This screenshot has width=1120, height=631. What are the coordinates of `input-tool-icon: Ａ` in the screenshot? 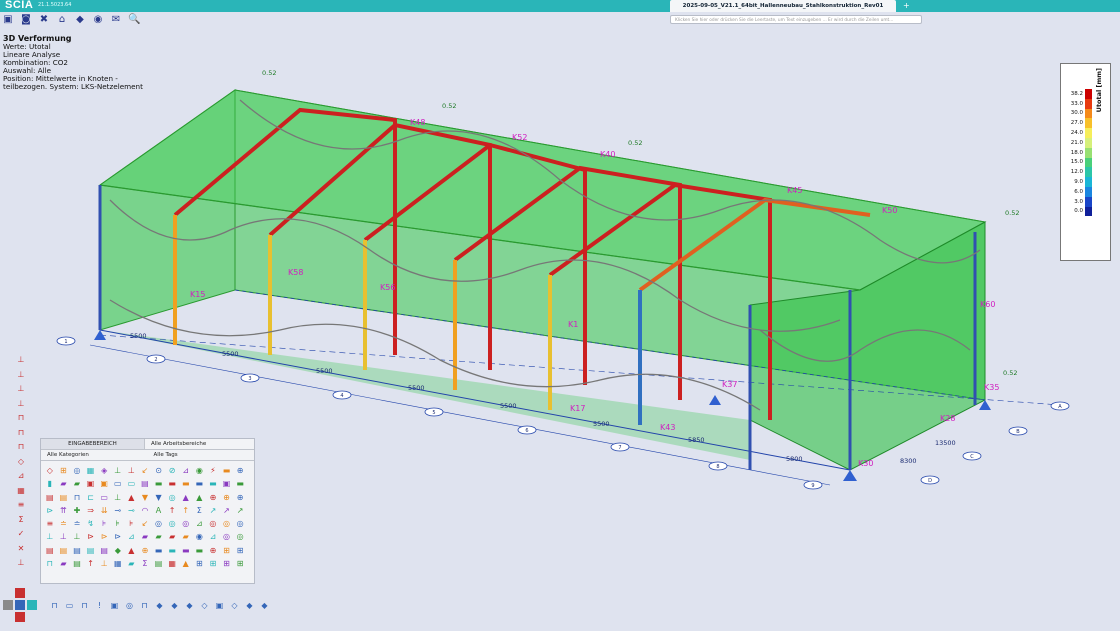 It's located at (159, 510).